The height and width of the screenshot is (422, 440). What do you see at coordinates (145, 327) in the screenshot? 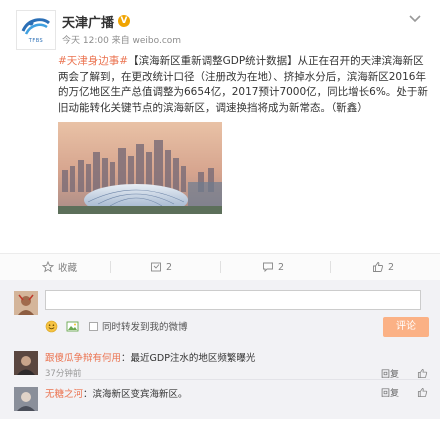
I see `also-repost-label: 同时转发到我的微博` at bounding box center [145, 327].